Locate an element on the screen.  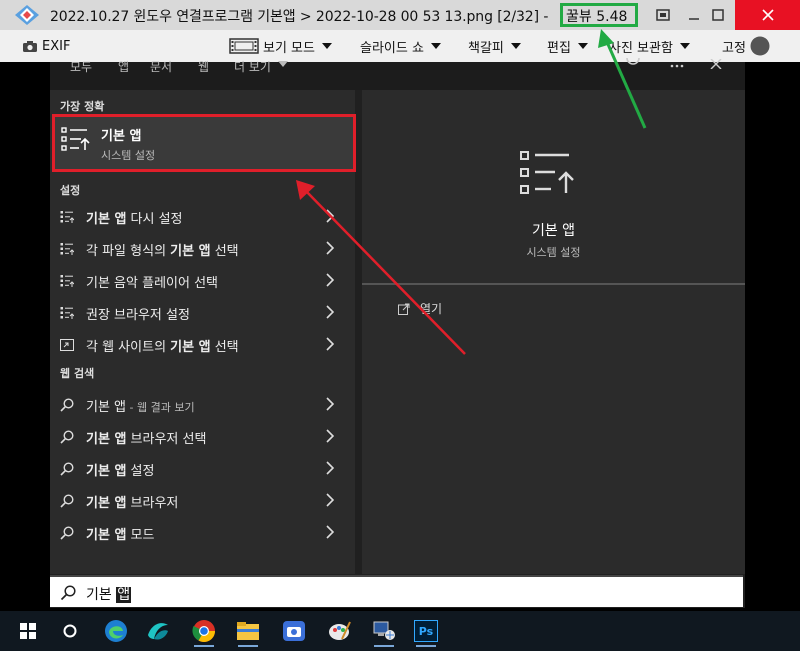
web-item-default-app-settings: 기본 앱 설정 is located at coordinates (202, 469).